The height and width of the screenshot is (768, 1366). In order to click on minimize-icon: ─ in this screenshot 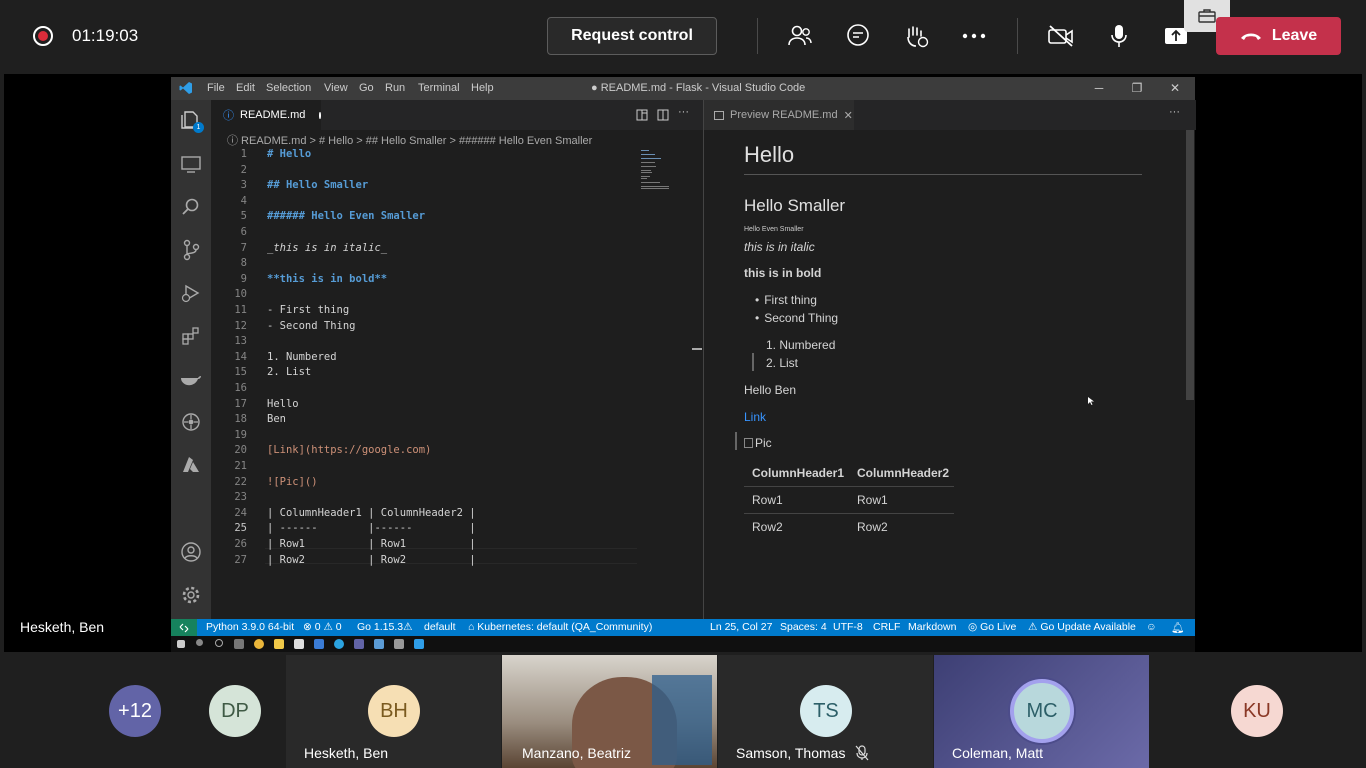, I will do `click(1099, 88)`.